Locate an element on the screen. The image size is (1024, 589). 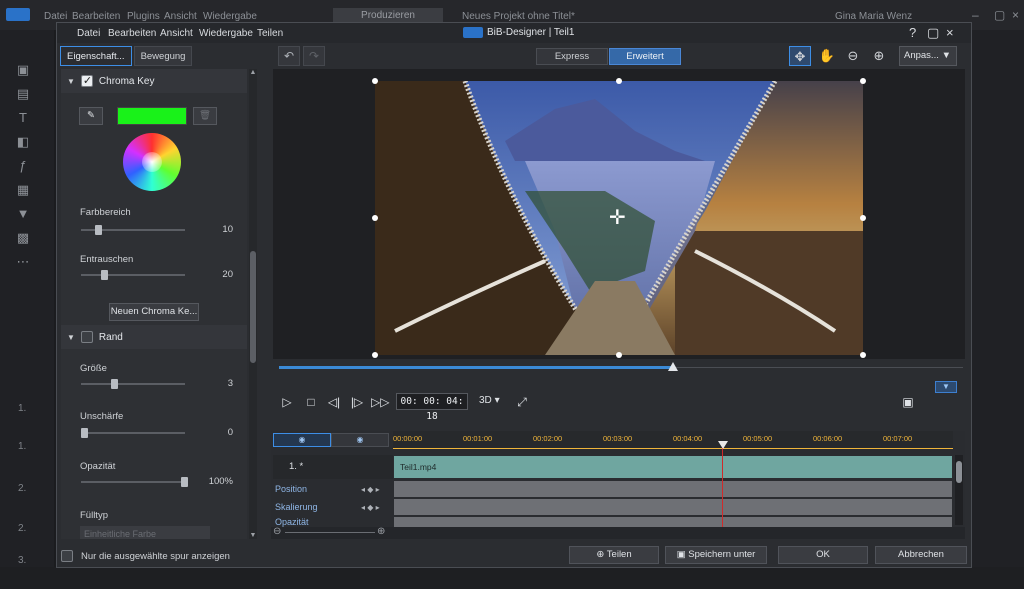
opacity-knob is located at coordinates (184, 482).